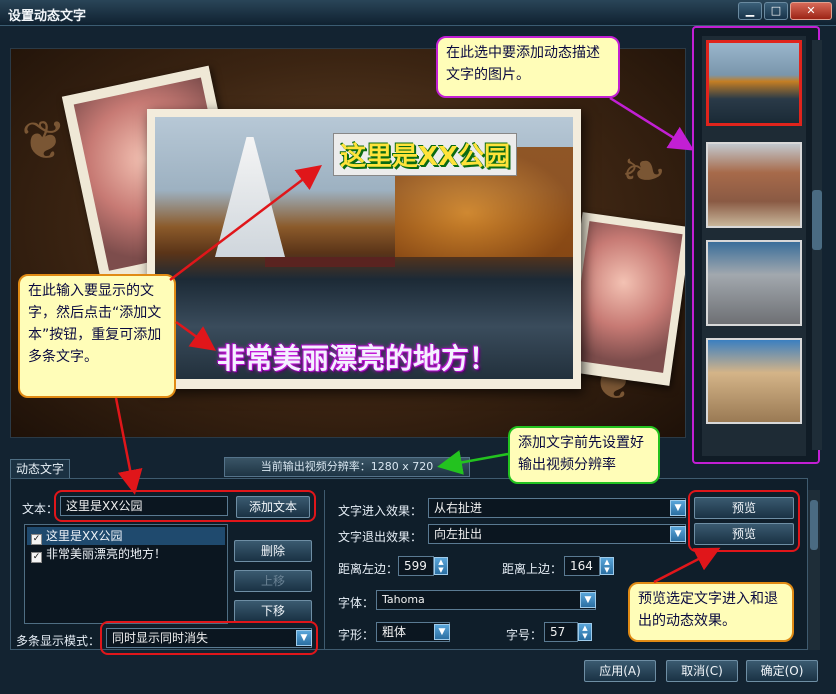  I want to click on arrow-pick, so click(652, 123).